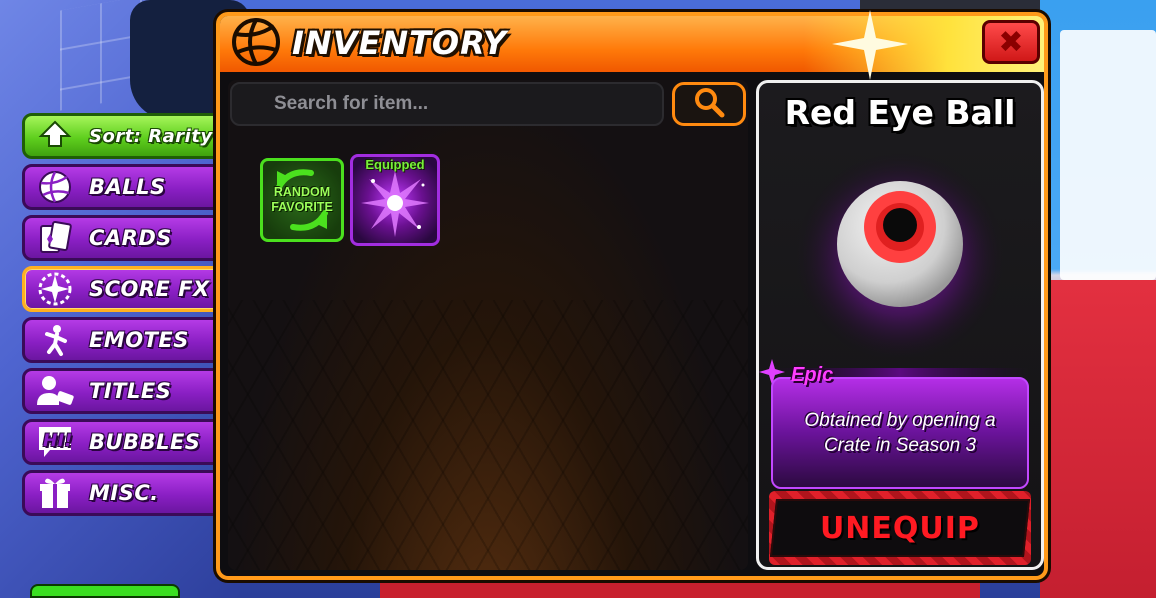 The height and width of the screenshot is (598, 1156). What do you see at coordinates (130, 391) in the screenshot?
I see `sidebar-item-label: TITLES` at bounding box center [130, 391].